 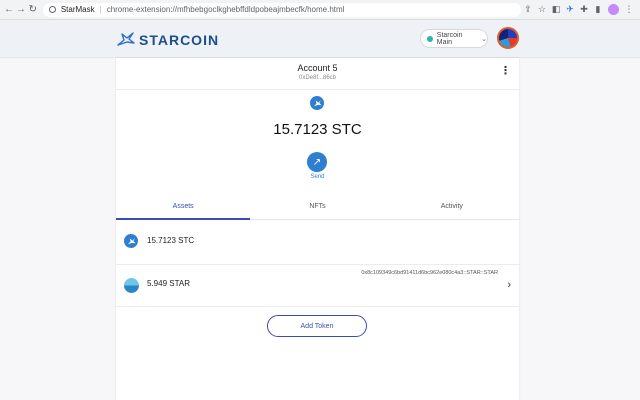 I want to click on asset-amount: 15.7123 STC, so click(x=171, y=240).